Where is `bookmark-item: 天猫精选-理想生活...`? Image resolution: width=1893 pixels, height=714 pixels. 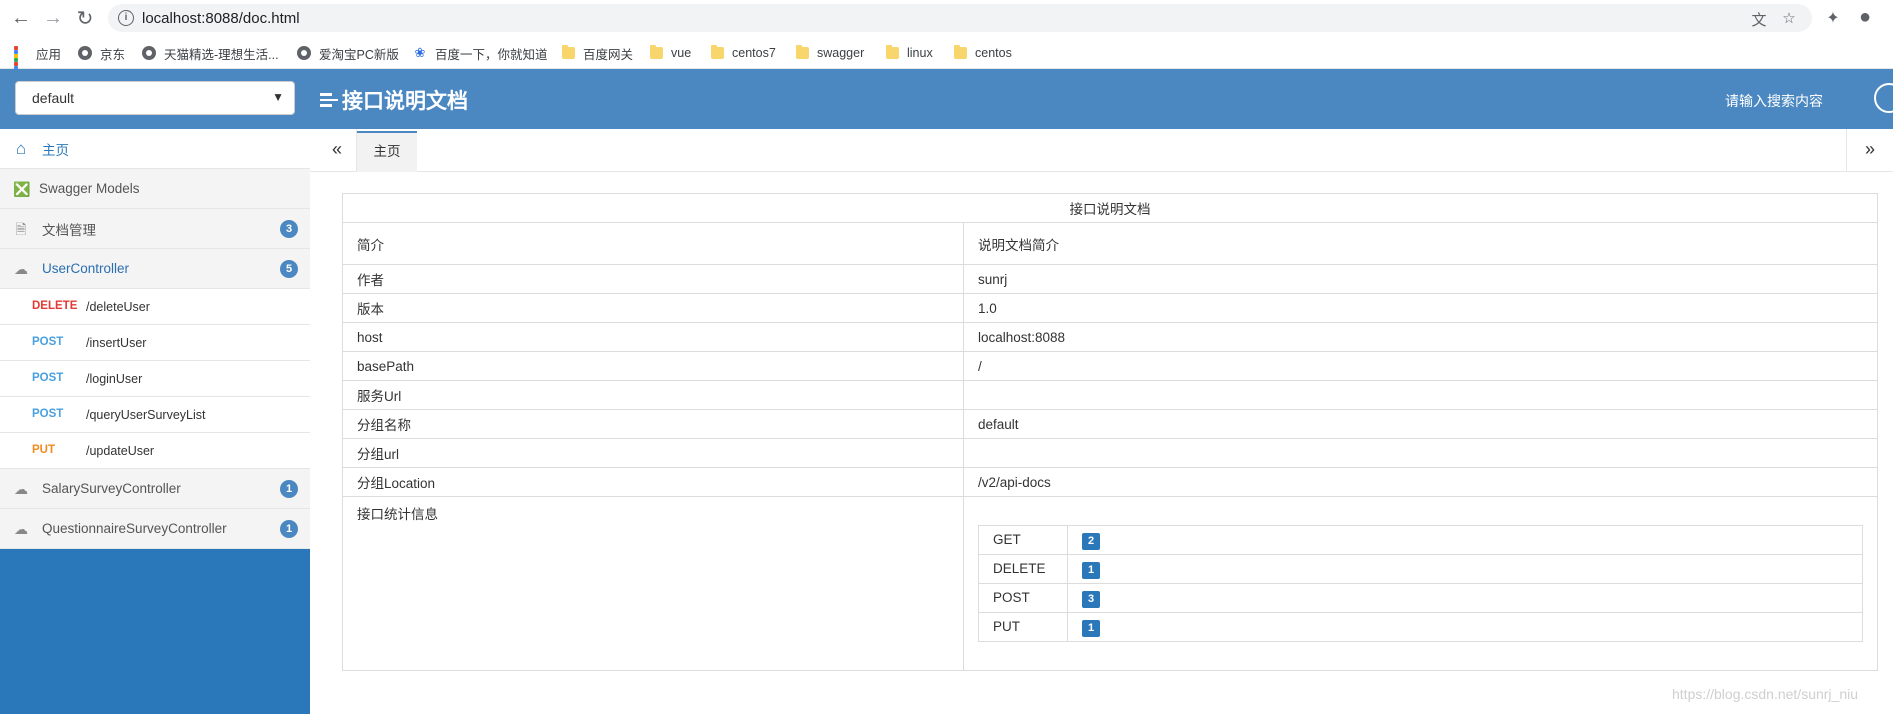 bookmark-item: 天猫精选-理想生活... is located at coordinates (210, 53).